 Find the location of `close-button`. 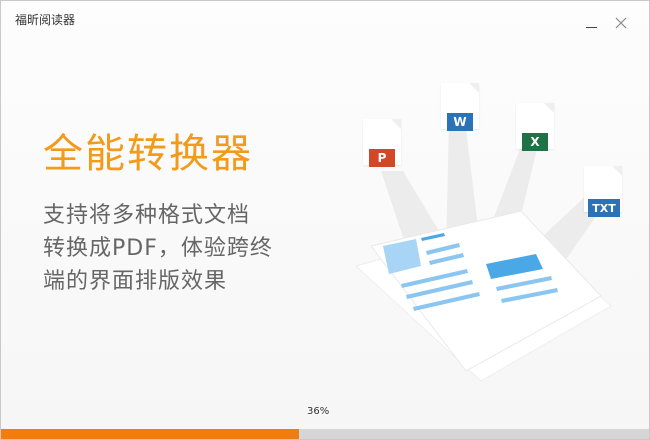

close-button is located at coordinates (621, 23).